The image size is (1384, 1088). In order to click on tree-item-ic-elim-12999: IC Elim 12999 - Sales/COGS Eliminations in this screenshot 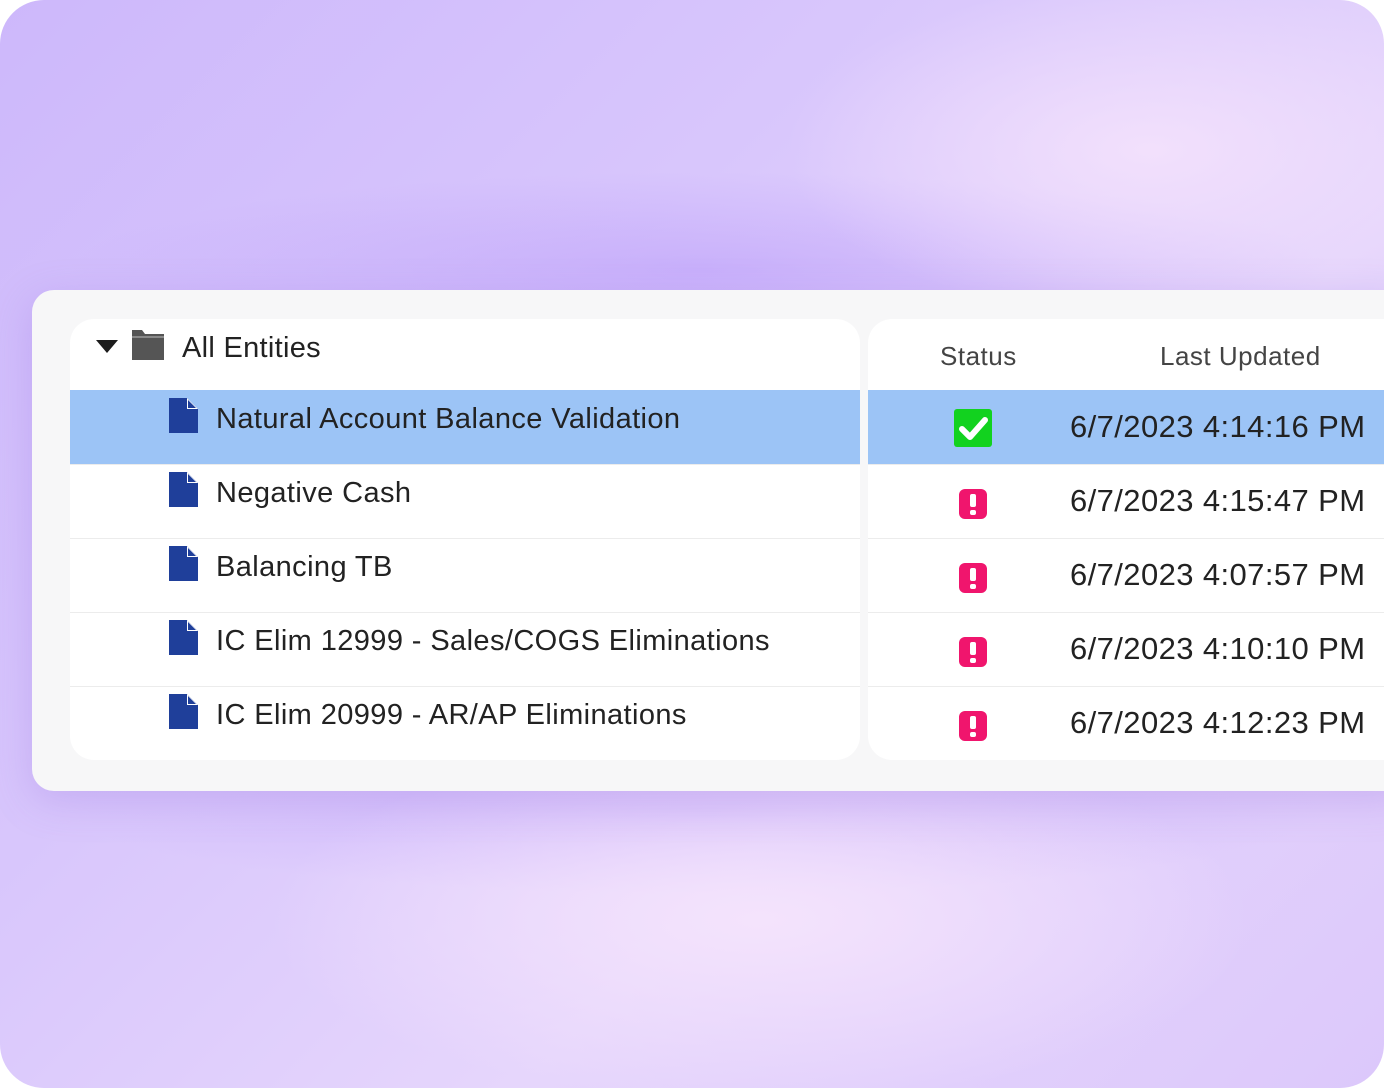, I will do `click(465, 649)`.